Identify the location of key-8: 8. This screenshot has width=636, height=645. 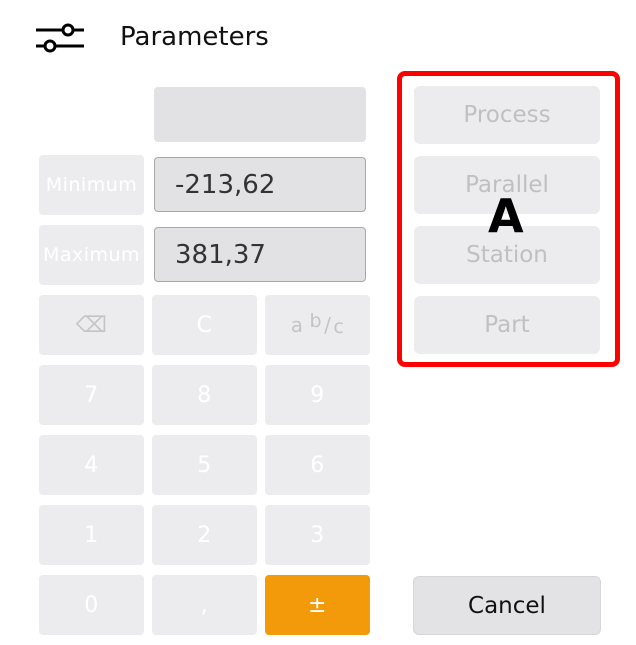
(204, 395).